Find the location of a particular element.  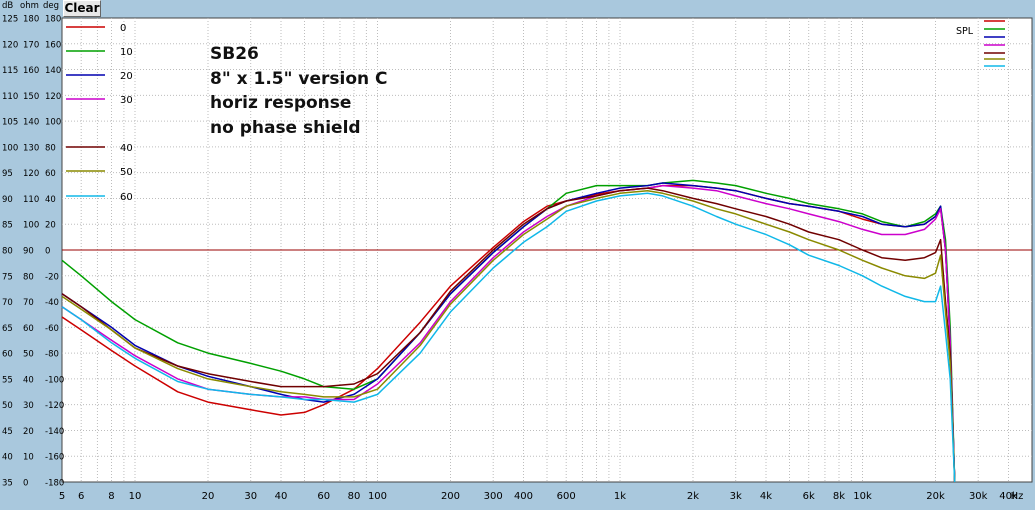

y-tick-label: 150 is located at coordinates (31, 97).